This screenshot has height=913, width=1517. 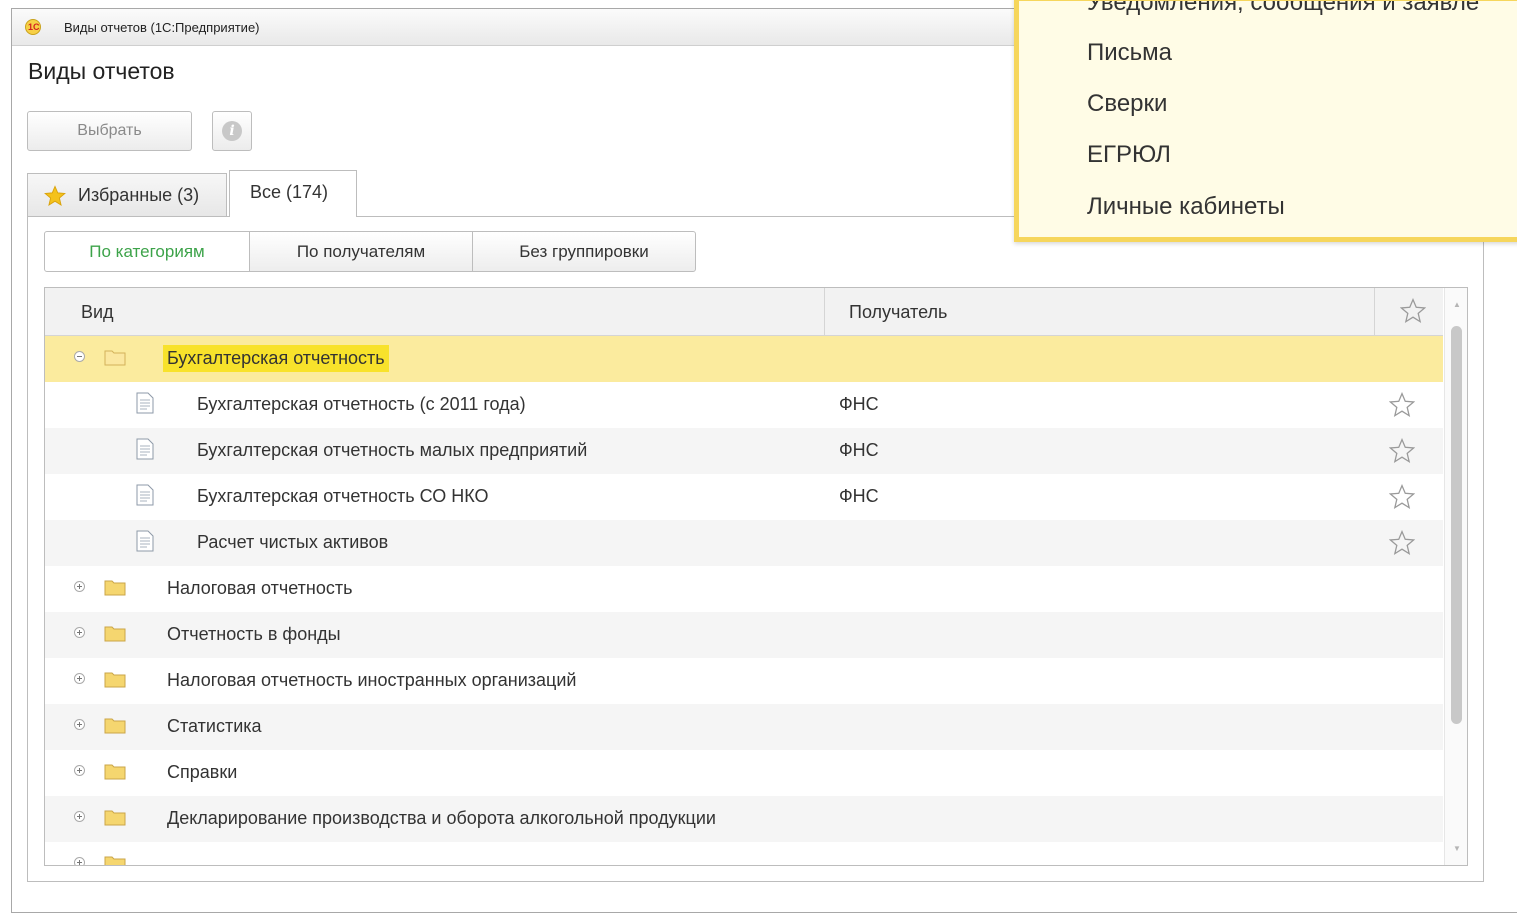 I want to click on tab-favorites-label: Избранные (3), so click(x=139, y=195).